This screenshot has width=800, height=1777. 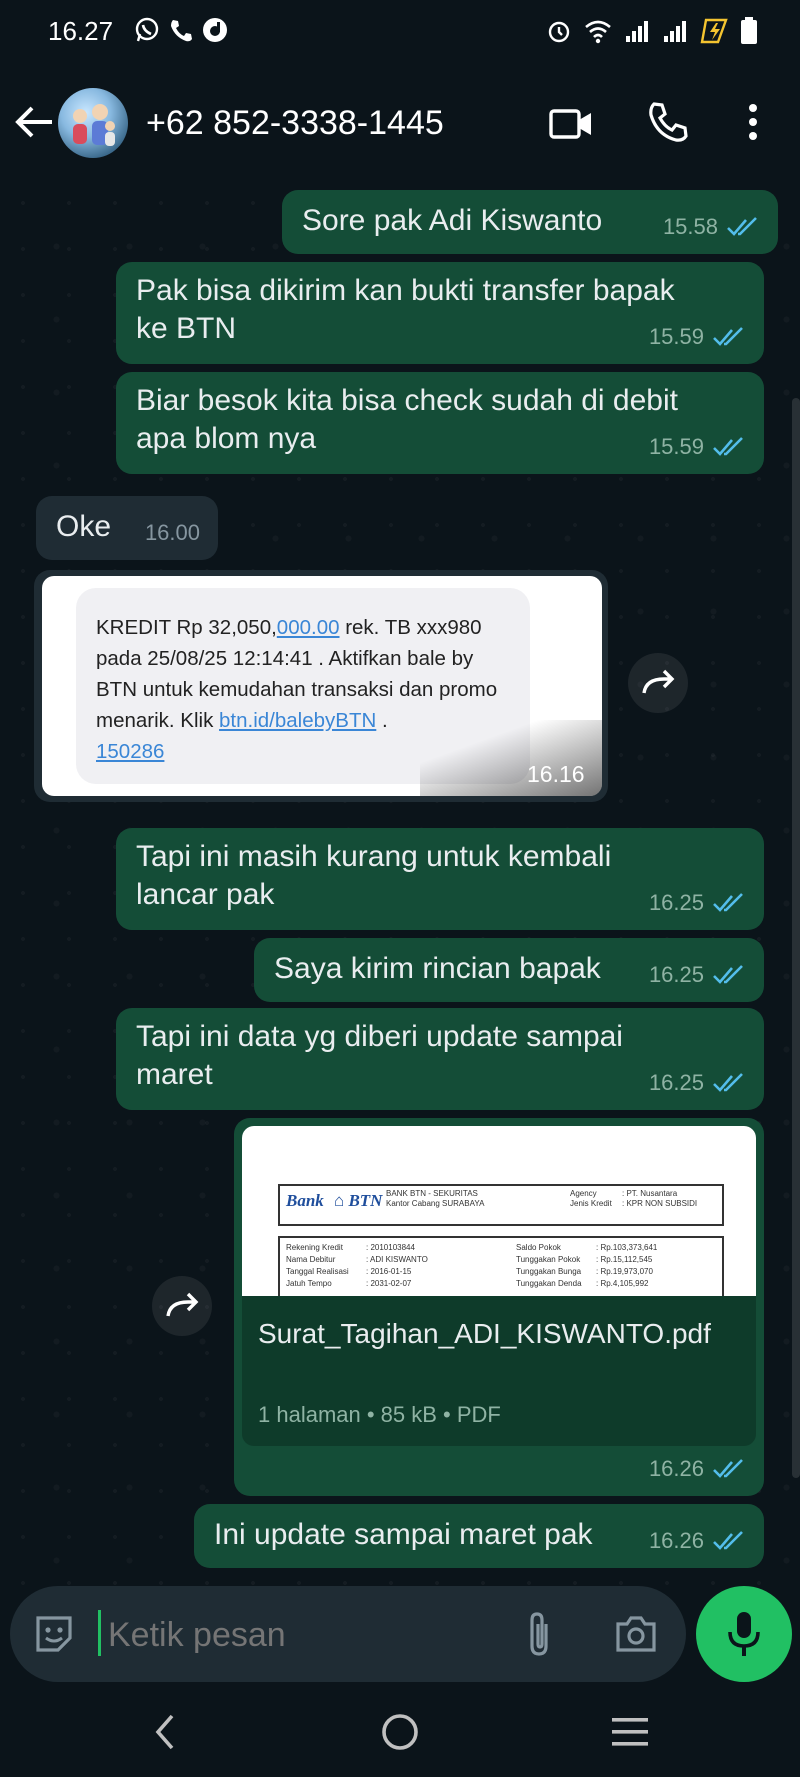 I want to click on message-input, so click(x=288, y=1635).